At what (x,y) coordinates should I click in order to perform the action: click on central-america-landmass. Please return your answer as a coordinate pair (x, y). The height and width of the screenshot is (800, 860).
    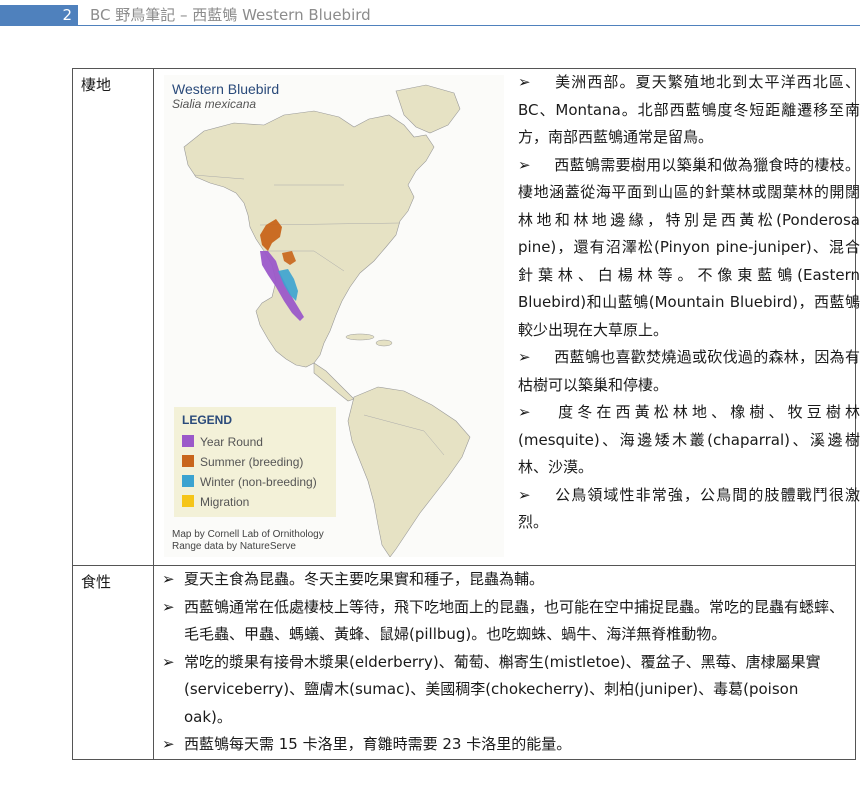
    Looking at the image, I should click on (334, 382).